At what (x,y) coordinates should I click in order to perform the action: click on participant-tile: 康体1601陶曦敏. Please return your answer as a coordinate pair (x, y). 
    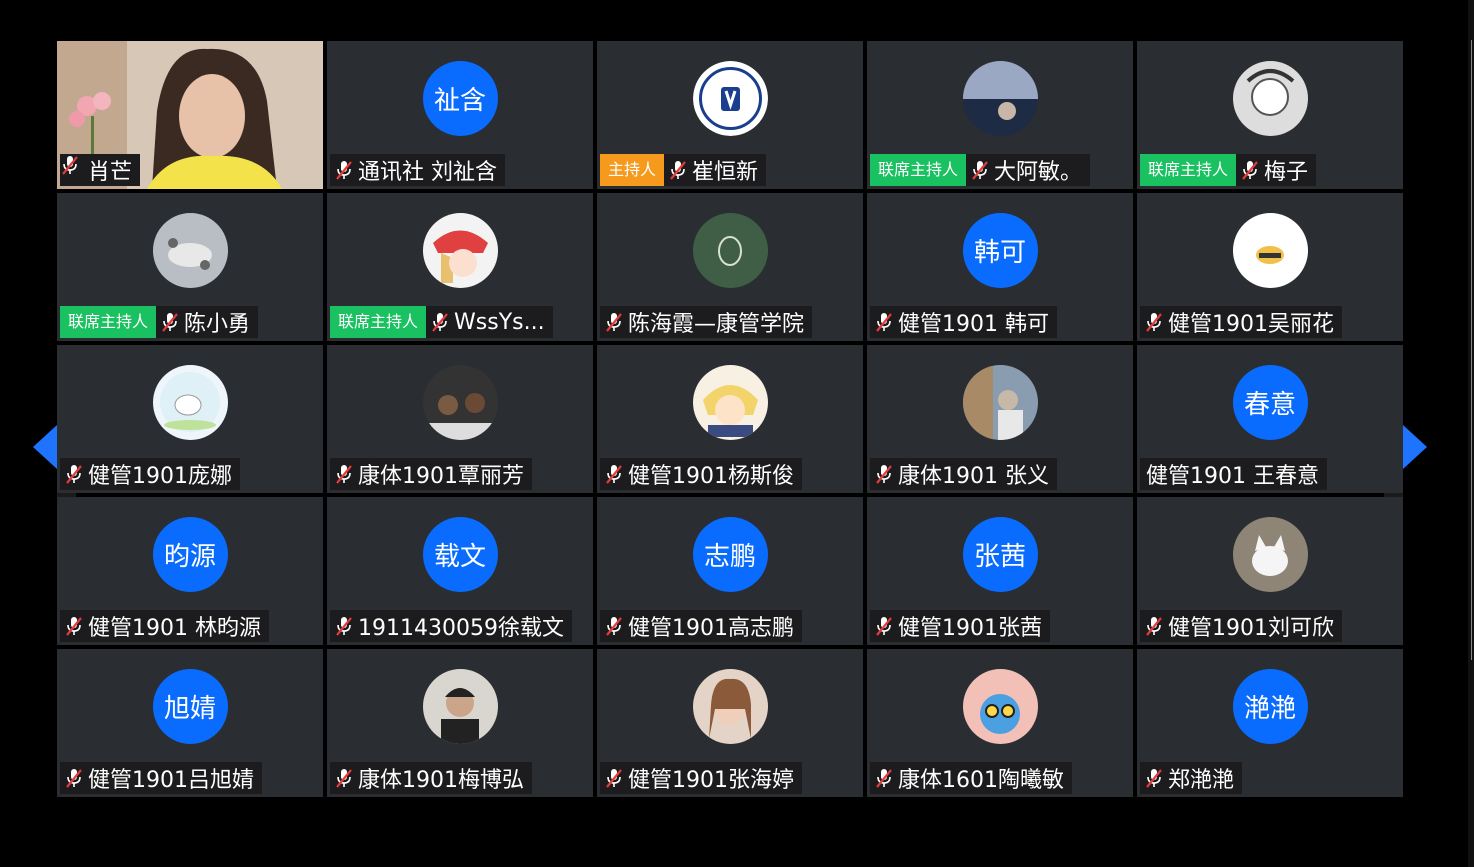
    Looking at the image, I should click on (1000, 723).